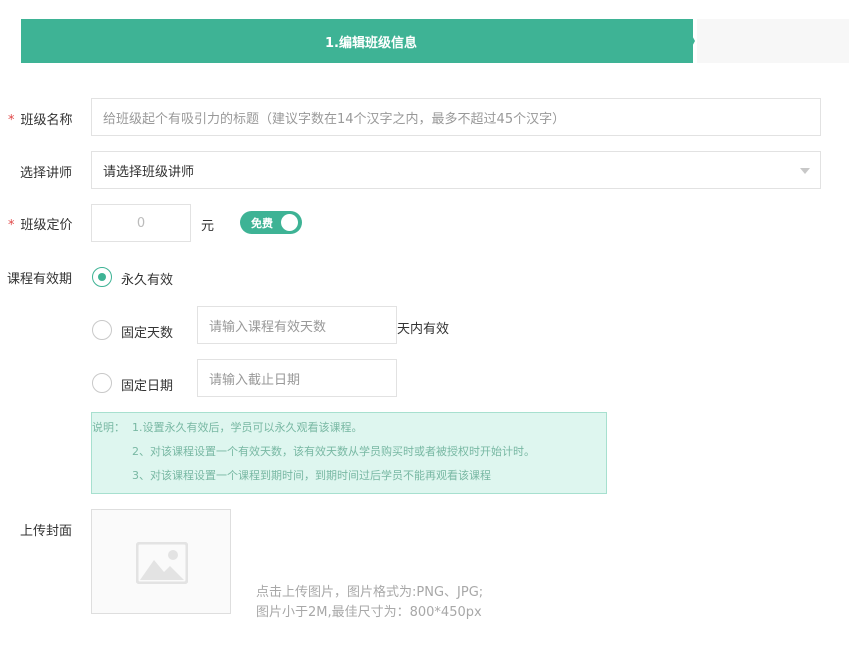  I want to click on fixed-days-suffix: 天内有效, so click(423, 329).